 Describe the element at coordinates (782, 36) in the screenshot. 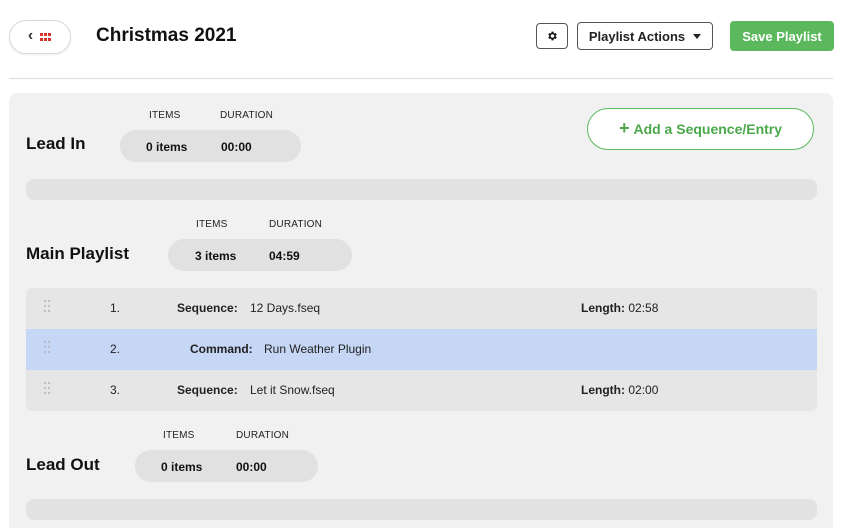

I see `save-playlist-button: Save Playlist` at that location.